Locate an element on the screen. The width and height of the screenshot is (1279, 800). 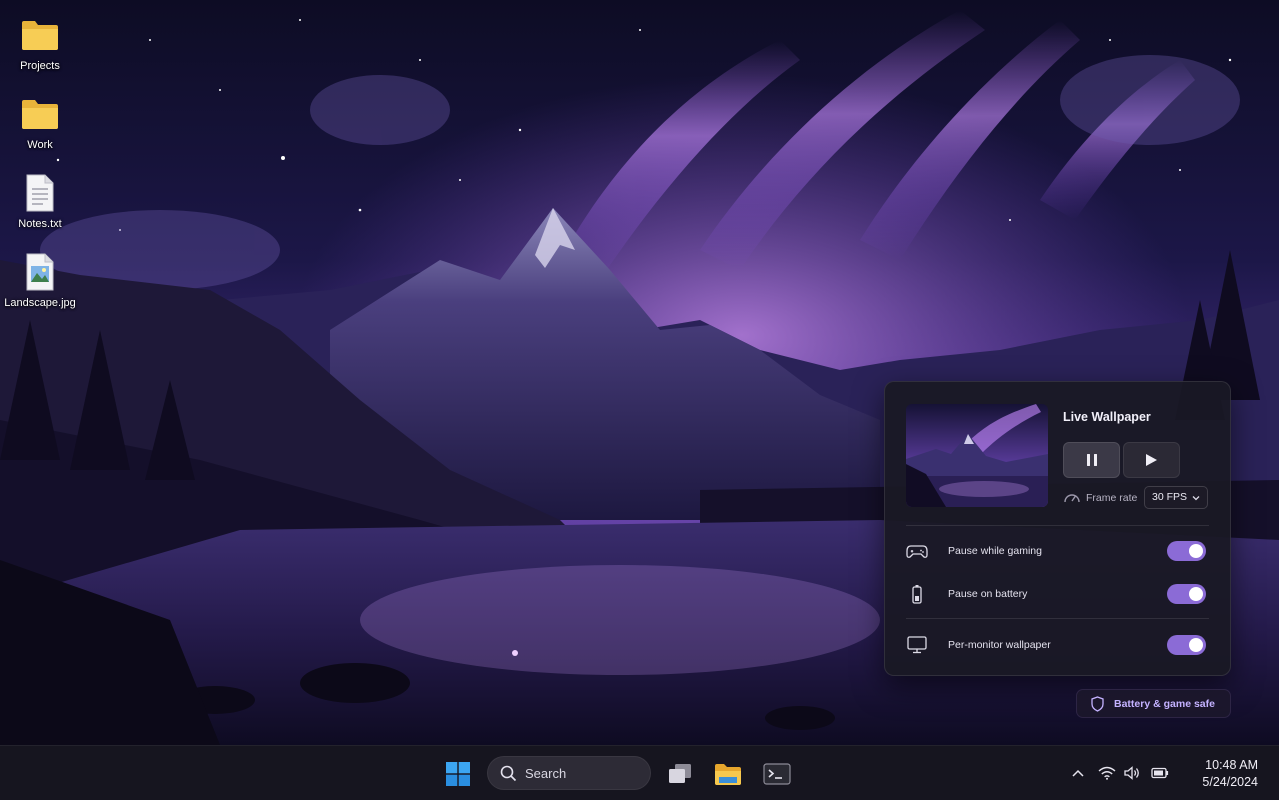
setting-row-pause-battery: Pause on battery is located at coordinates (1057, 594).